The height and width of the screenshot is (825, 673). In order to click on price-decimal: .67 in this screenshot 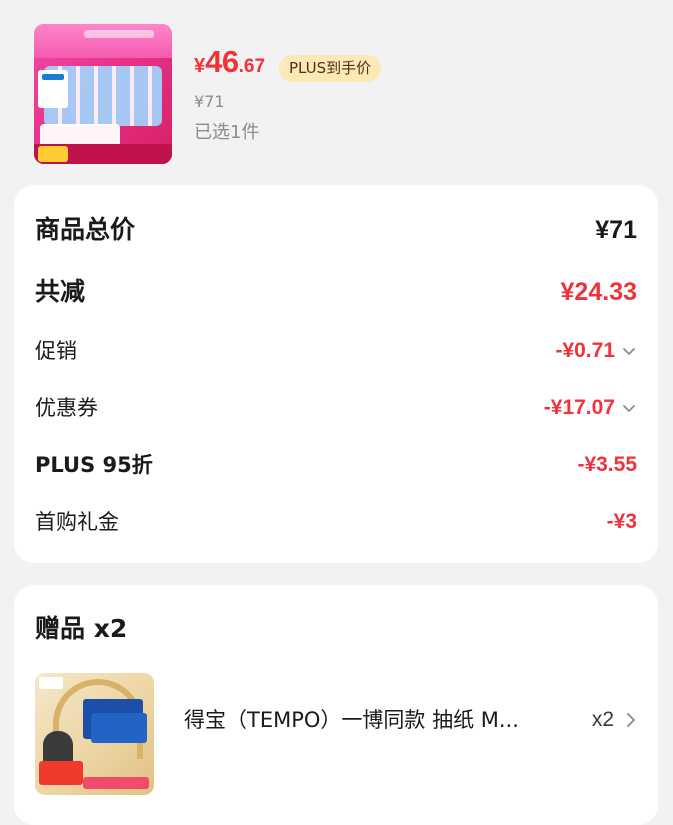, I will do `click(252, 66)`.